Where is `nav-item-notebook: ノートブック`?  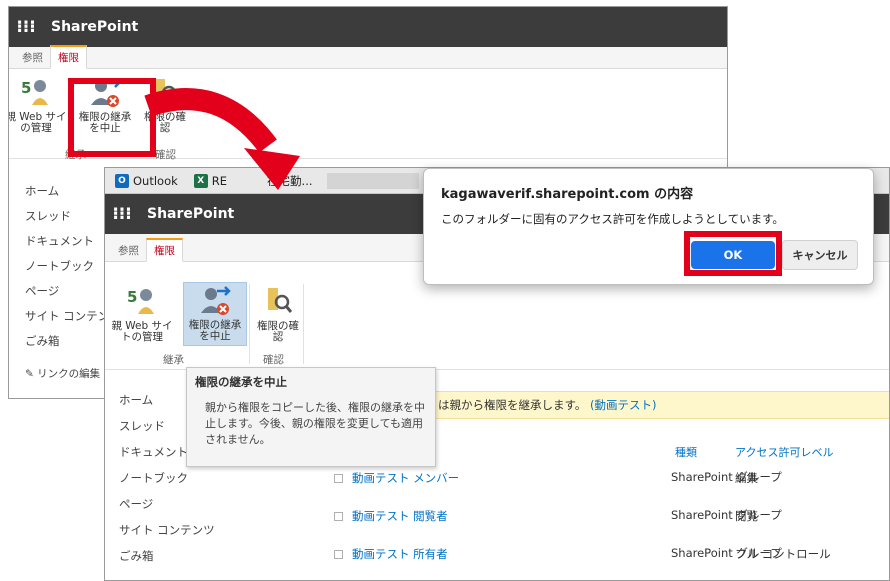
nav-item-notebook: ノートブック is located at coordinates (167, 483).